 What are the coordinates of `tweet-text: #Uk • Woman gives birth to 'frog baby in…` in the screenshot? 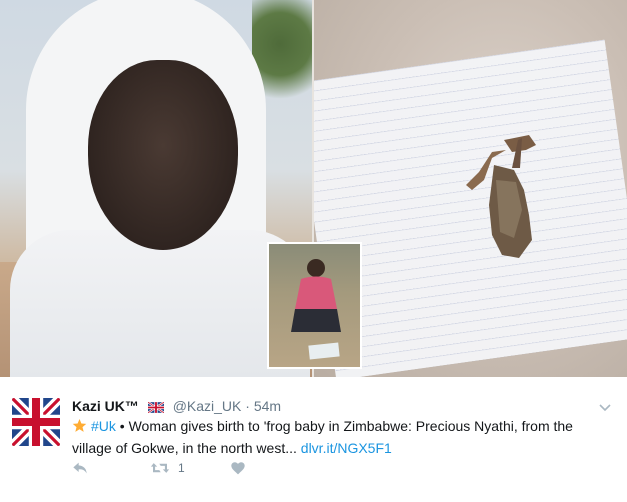 It's located at (342, 437).